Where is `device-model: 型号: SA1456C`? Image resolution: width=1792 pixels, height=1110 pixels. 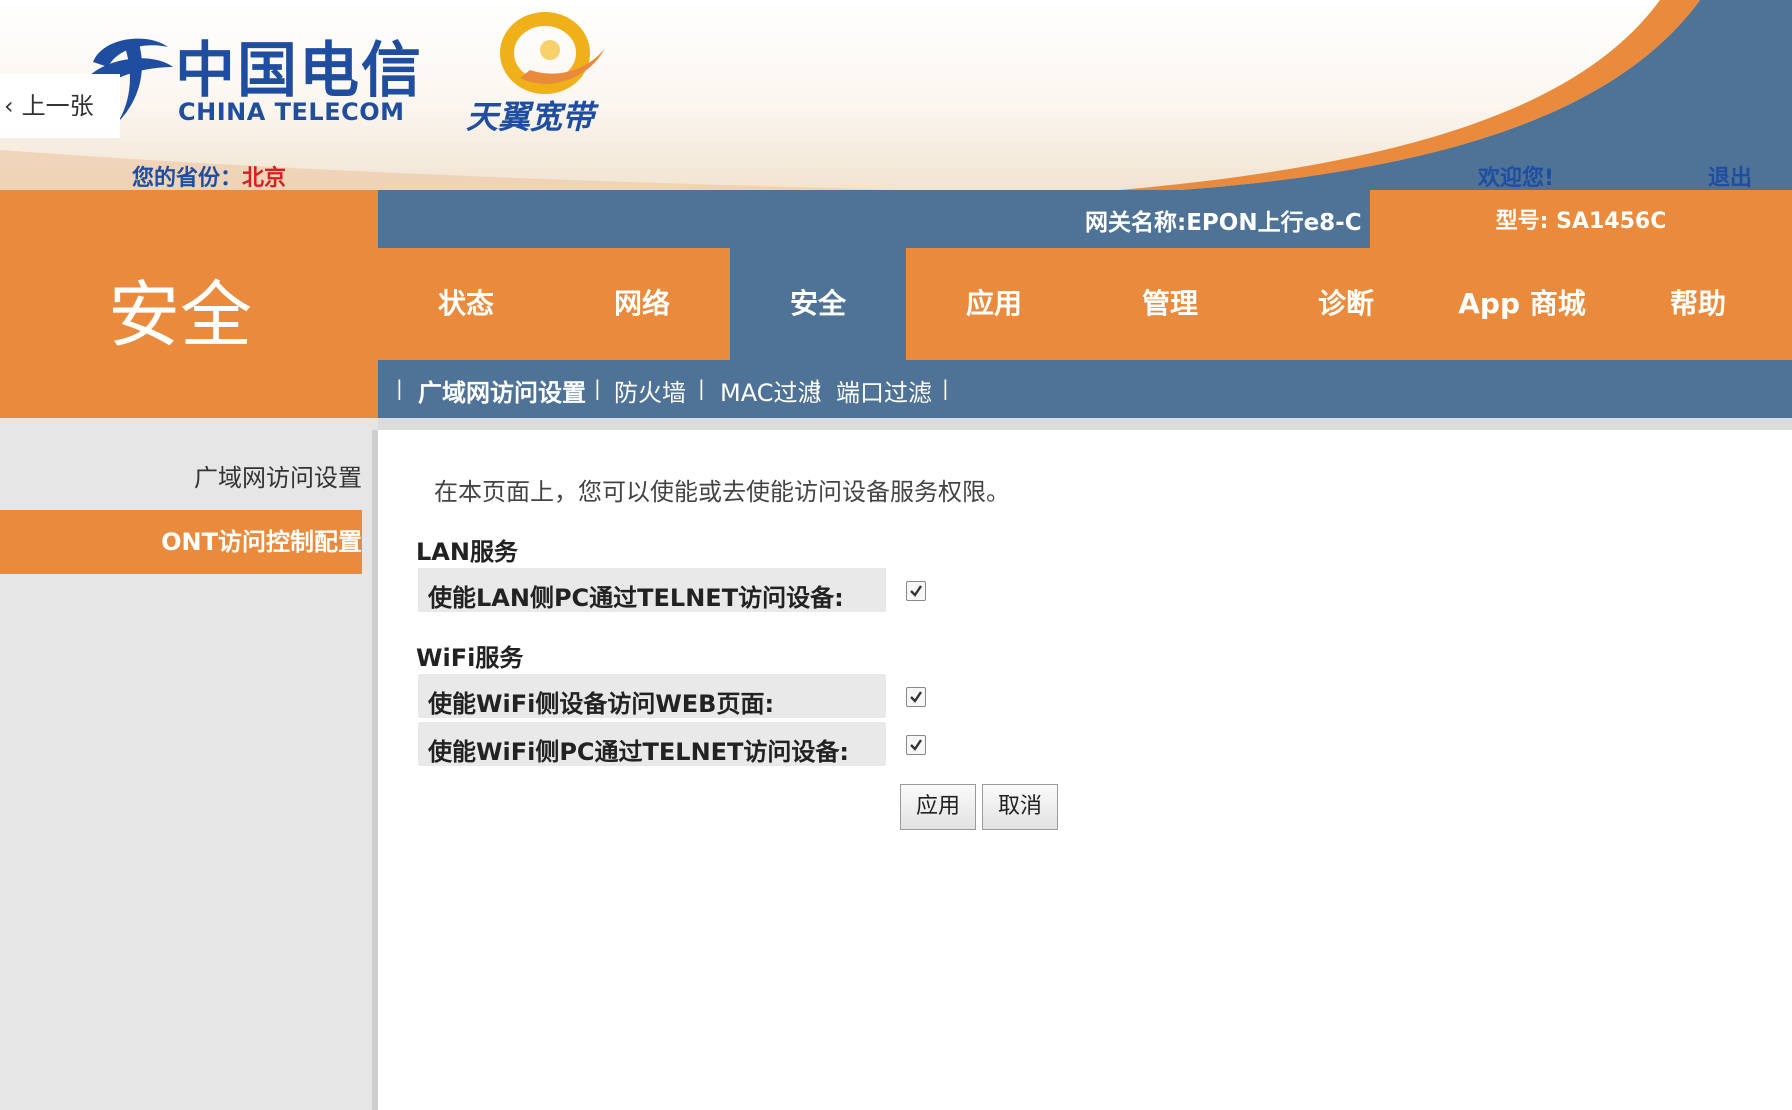
device-model: 型号: SA1456C is located at coordinates (1581, 221).